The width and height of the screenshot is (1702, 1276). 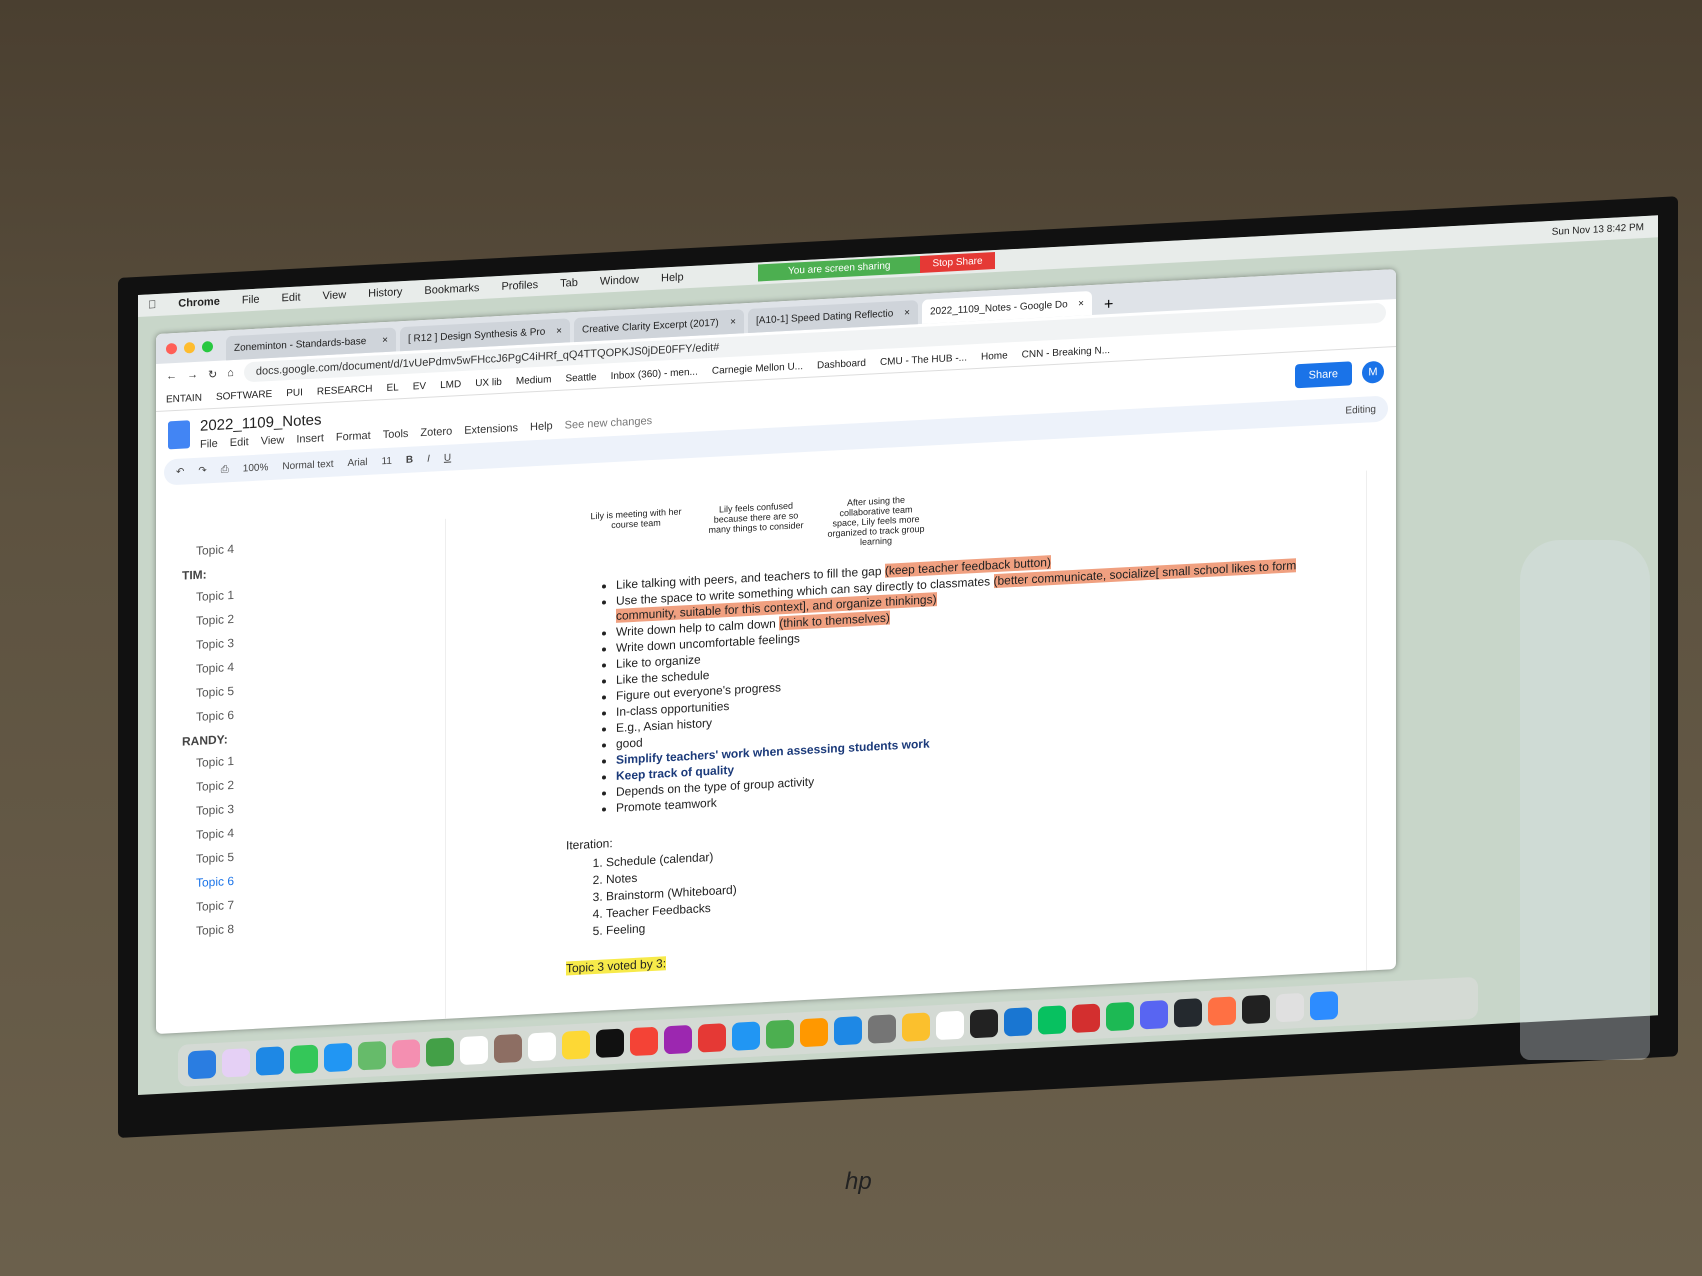 I want to click on italic-button: I, so click(x=428, y=458).